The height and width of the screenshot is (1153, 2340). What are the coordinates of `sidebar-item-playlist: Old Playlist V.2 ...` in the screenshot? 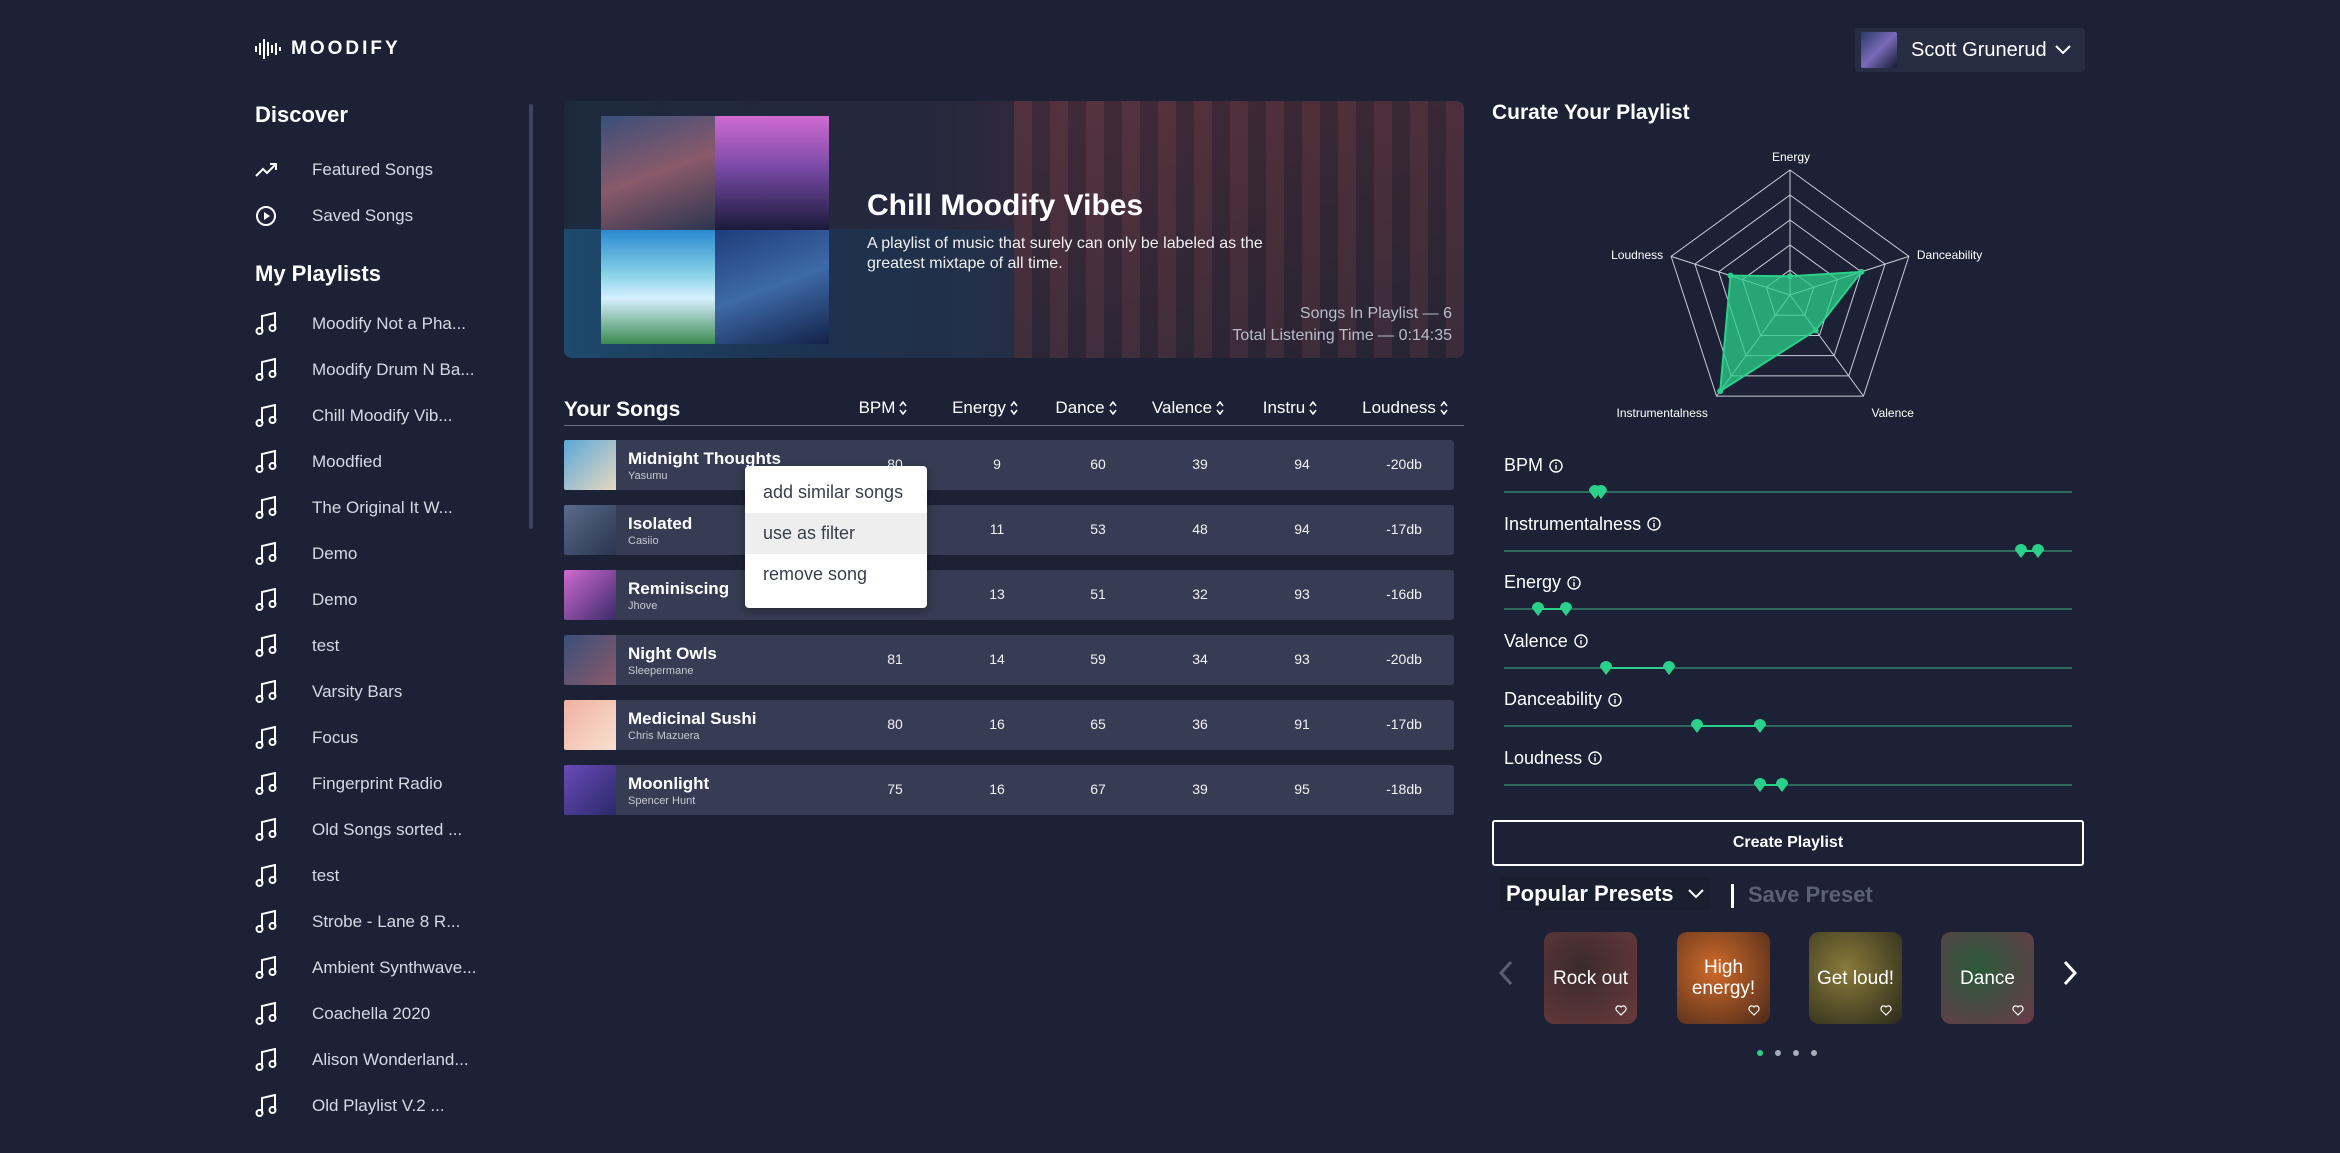 It's located at (385, 1106).